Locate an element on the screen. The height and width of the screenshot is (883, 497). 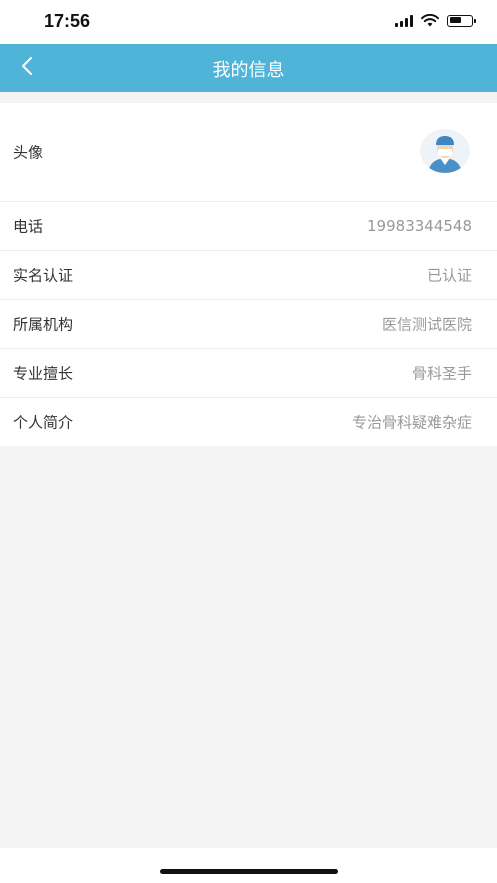
battery-level is located at coordinates (455, 20).